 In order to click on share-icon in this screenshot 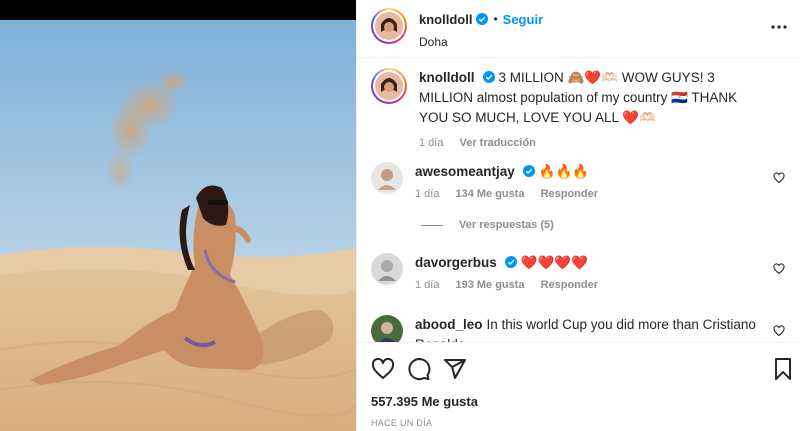, I will do `click(455, 369)`.